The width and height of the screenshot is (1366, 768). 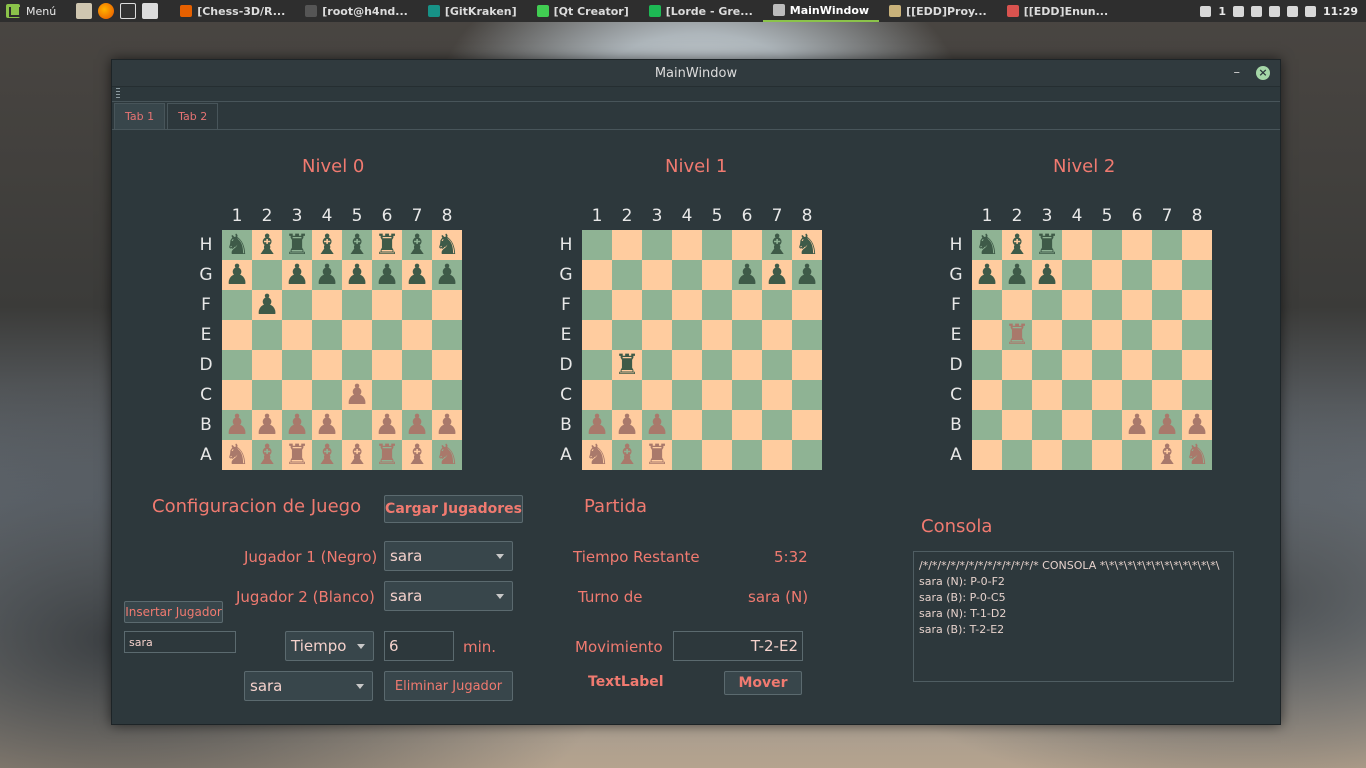 I want to click on delete-player-select: sara, so click(x=308, y=686).